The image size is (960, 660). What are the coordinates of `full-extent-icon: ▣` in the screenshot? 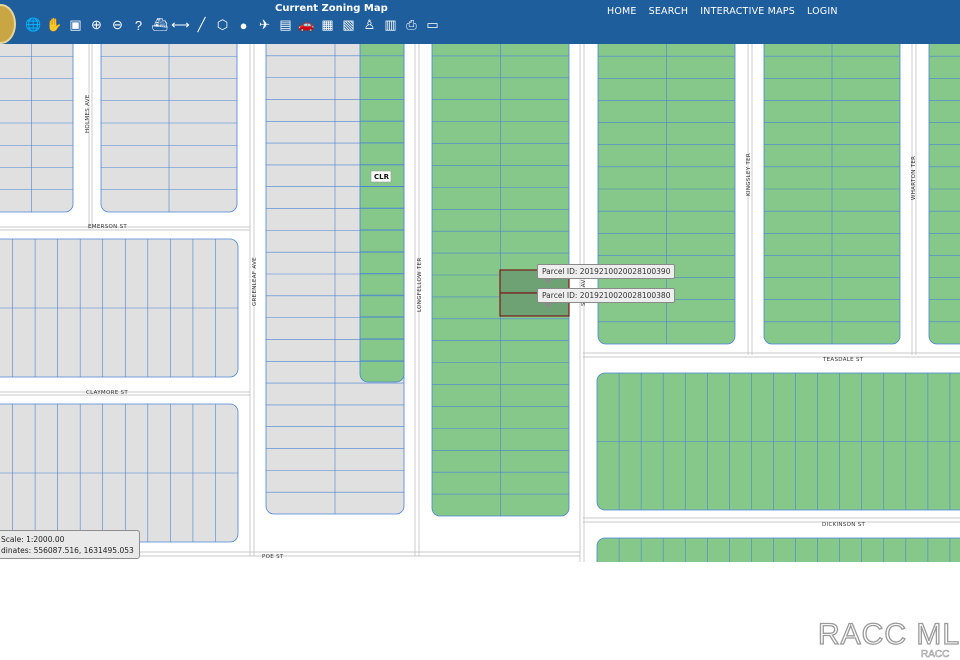 It's located at (75, 25).